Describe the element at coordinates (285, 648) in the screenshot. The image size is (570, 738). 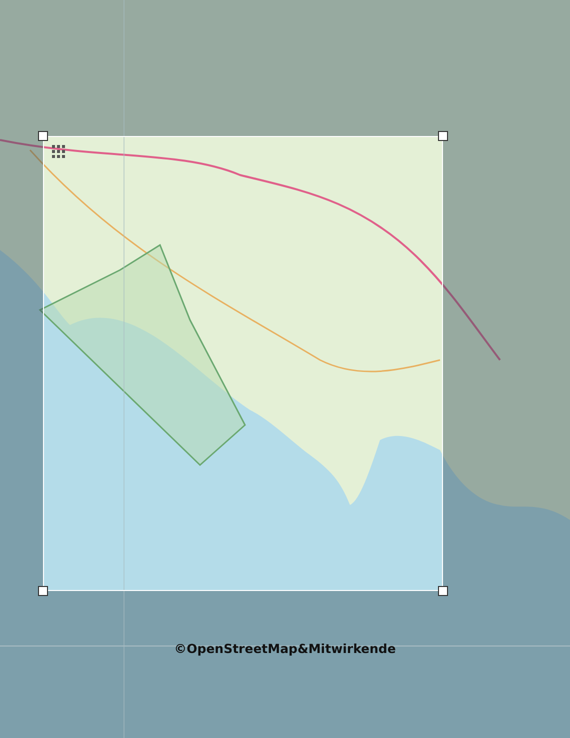
I see `attribution-text: ©OpenStreetMap&Mitwirkende` at that location.